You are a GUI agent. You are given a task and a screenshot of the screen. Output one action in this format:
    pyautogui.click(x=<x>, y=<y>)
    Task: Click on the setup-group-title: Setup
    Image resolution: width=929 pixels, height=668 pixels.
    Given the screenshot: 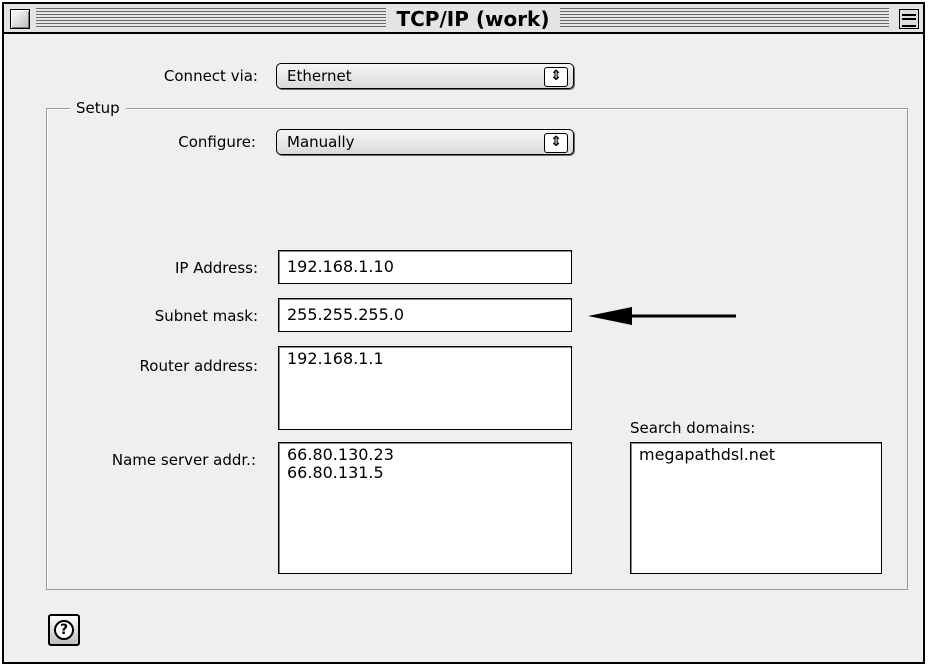 What is the action you would take?
    pyautogui.click(x=98, y=108)
    